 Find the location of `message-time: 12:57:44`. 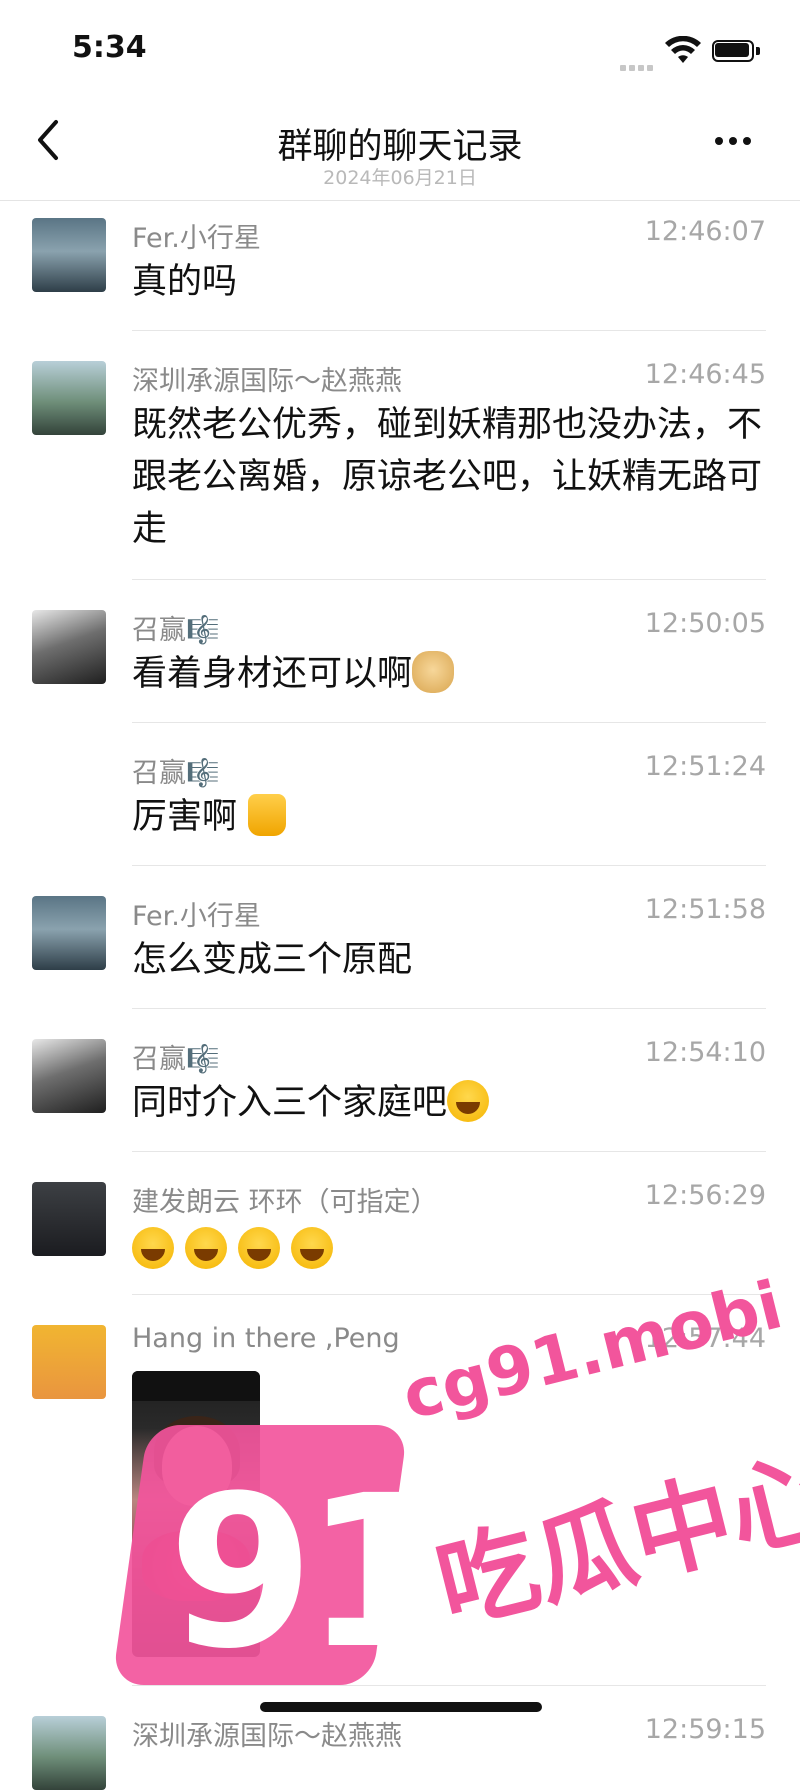

message-time: 12:57:44 is located at coordinates (705, 1338).